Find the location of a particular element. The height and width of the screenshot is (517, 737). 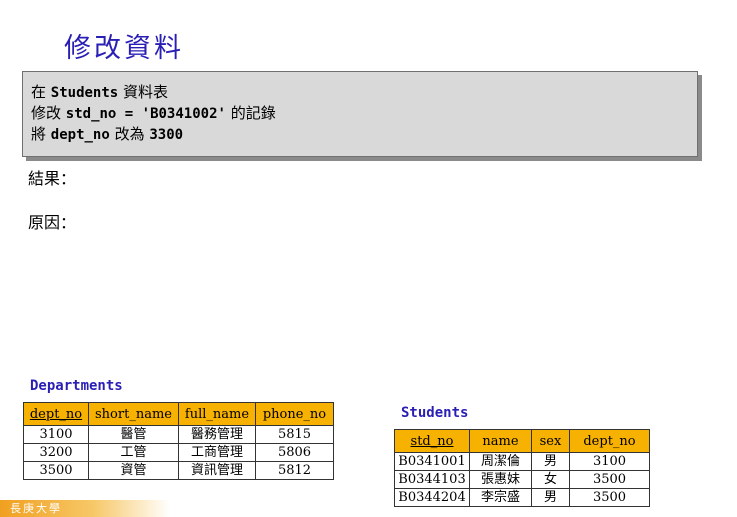

table-cell: 女 is located at coordinates (550, 479).